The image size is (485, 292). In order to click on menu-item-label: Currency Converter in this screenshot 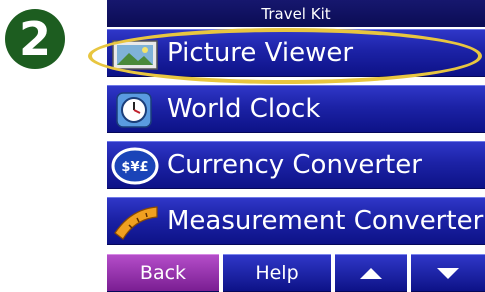, I will do `click(294, 165)`.